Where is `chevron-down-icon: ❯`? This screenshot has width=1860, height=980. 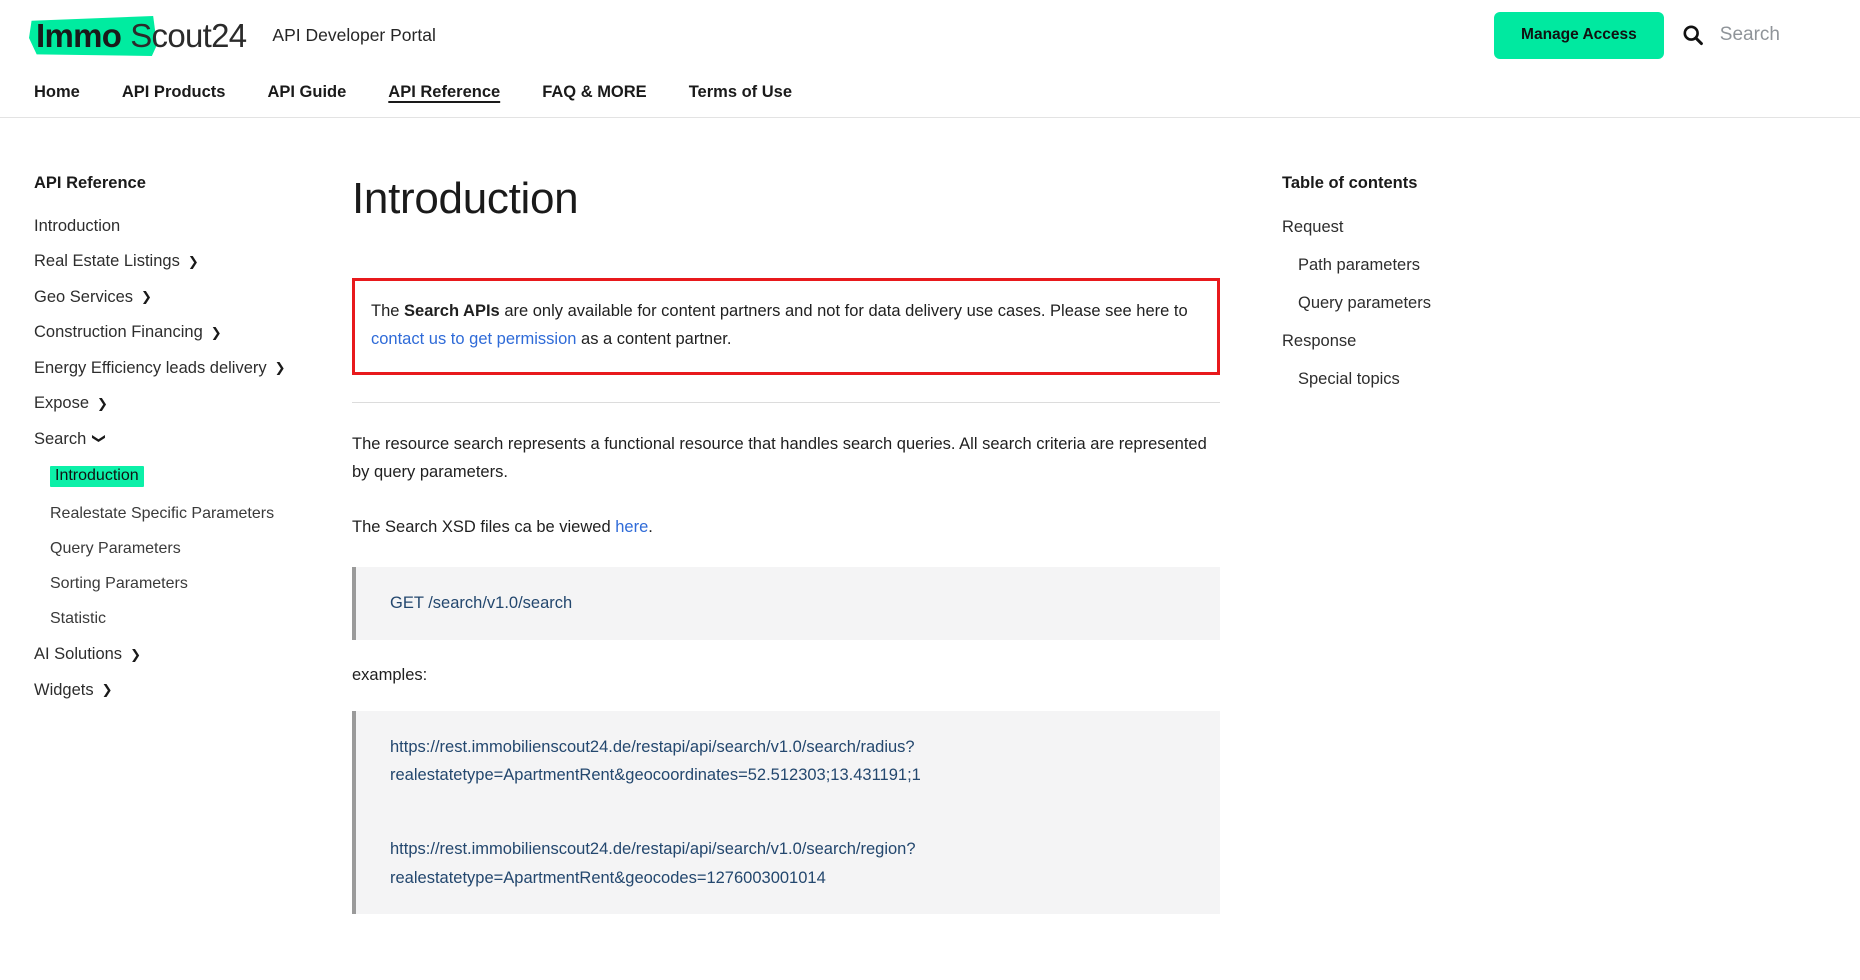
chevron-down-icon: ❯ is located at coordinates (100, 439).